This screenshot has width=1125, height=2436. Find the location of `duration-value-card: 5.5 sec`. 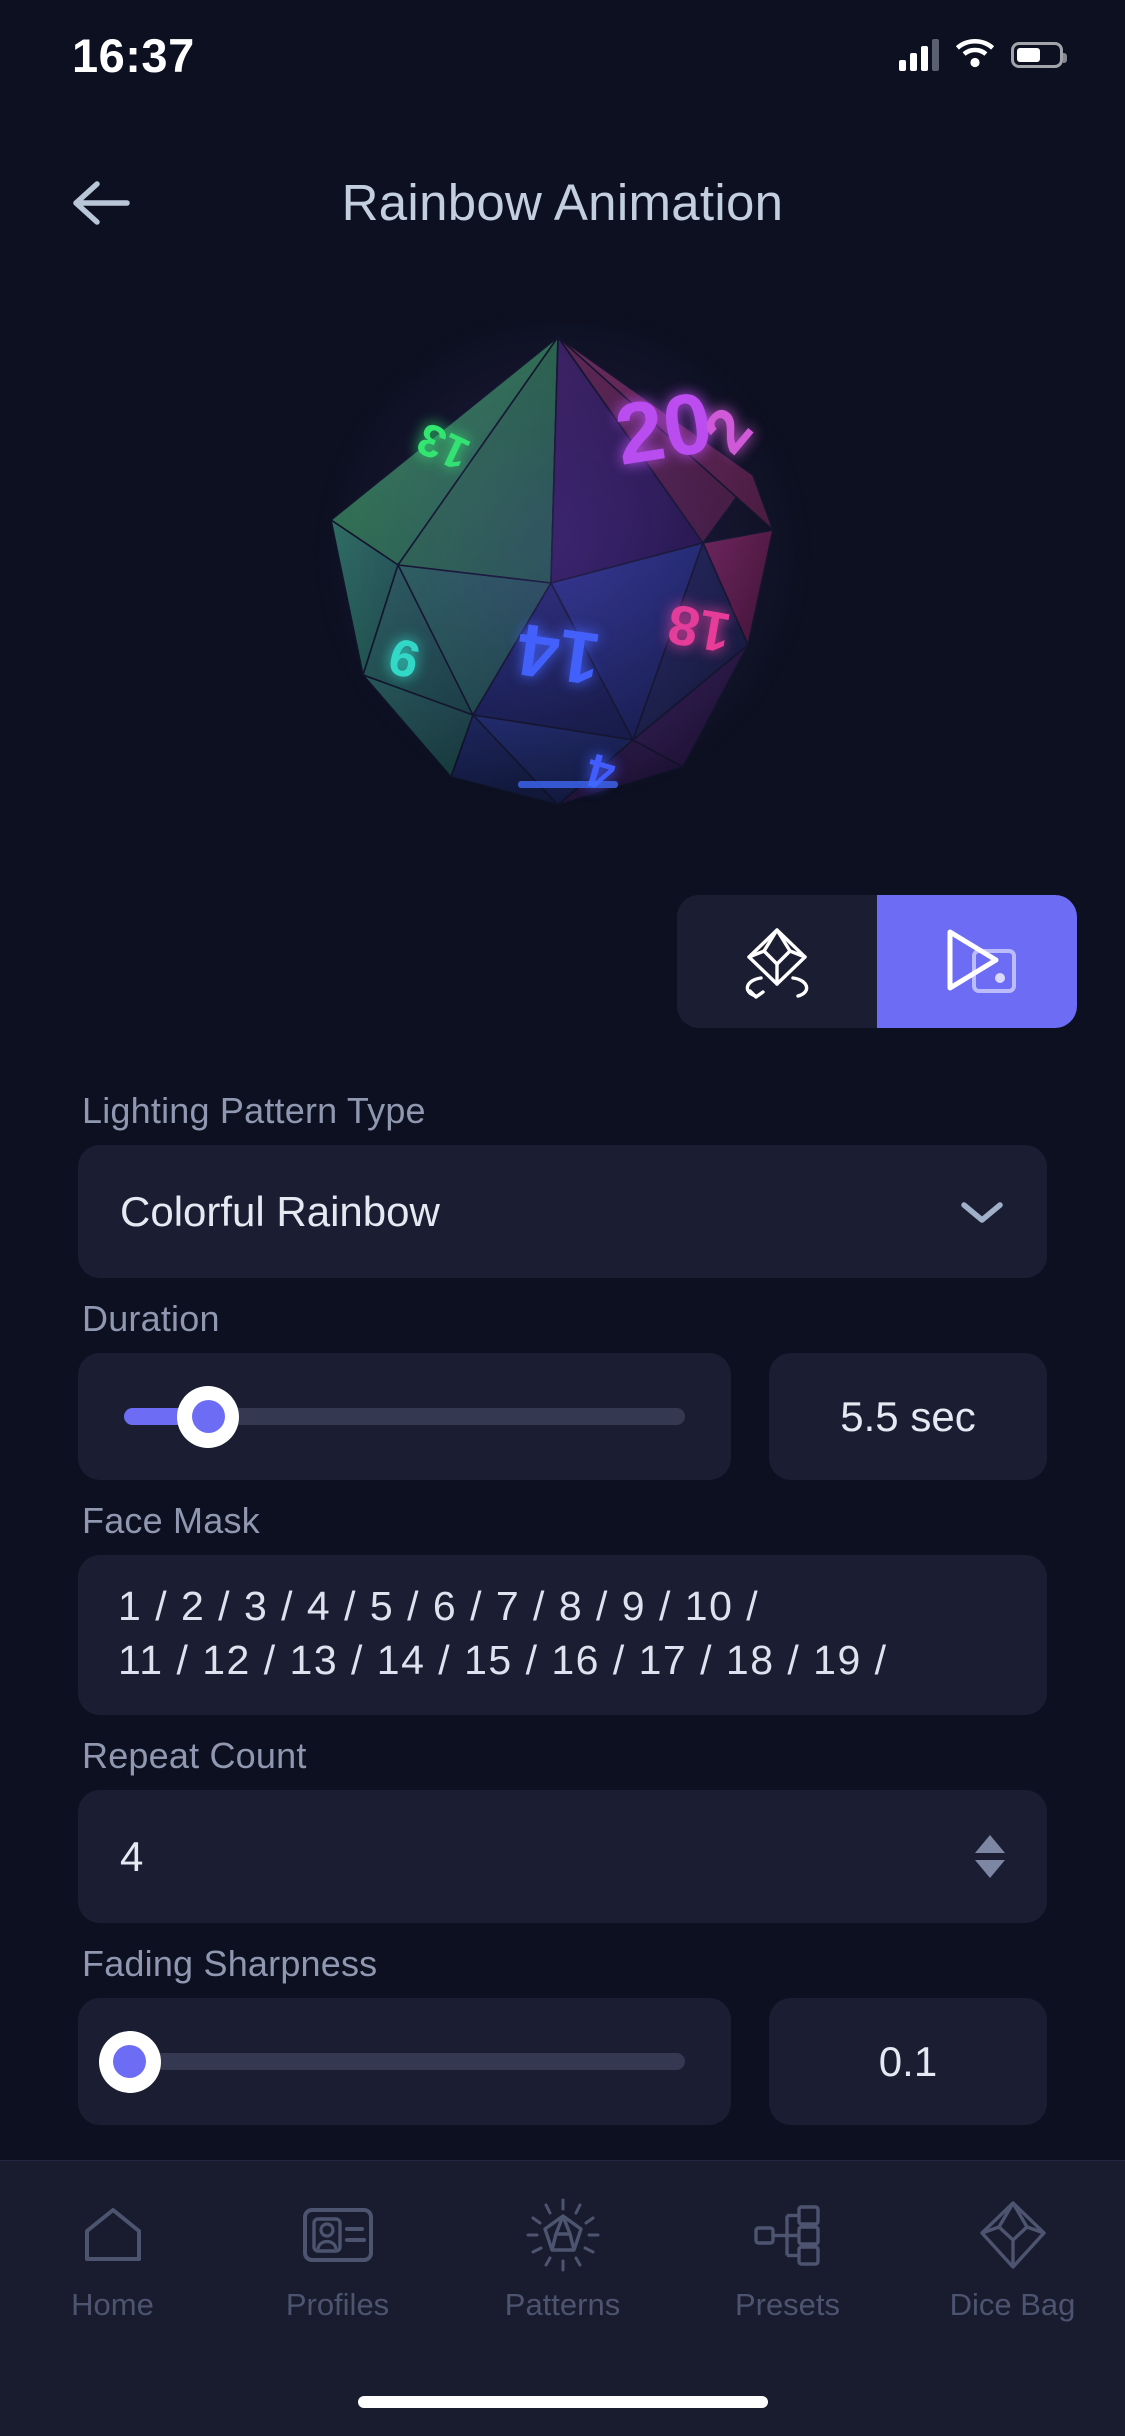

duration-value-card: 5.5 sec is located at coordinates (908, 1416).